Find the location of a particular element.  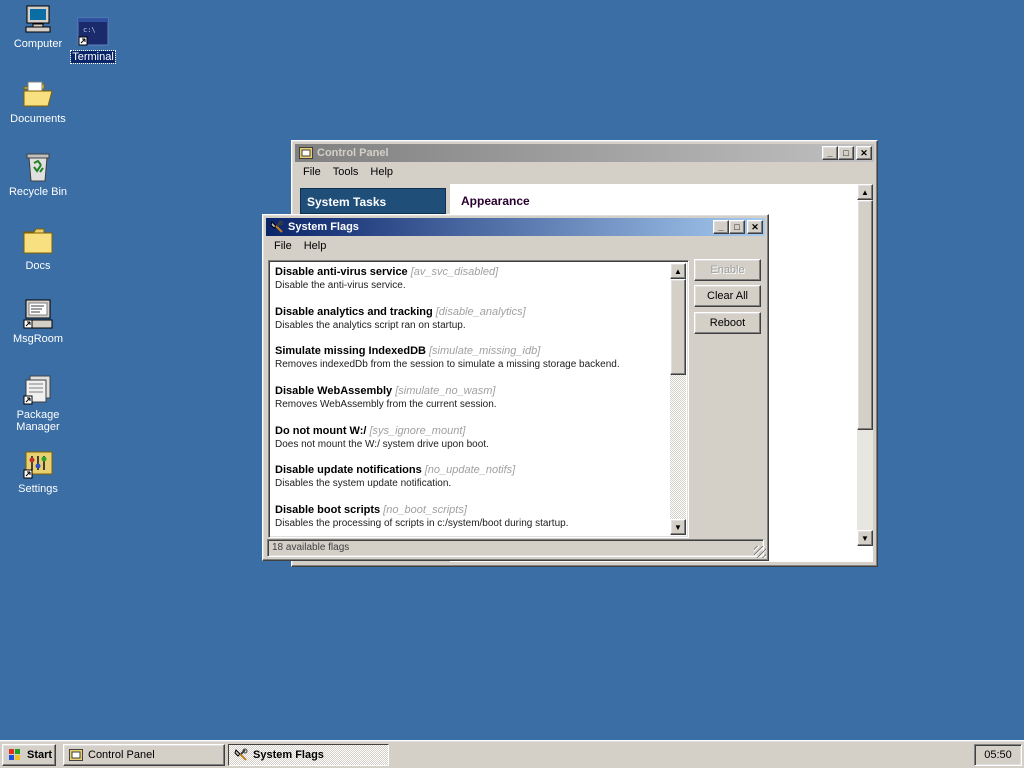

window-title: Control Panel is located at coordinates (353, 153).